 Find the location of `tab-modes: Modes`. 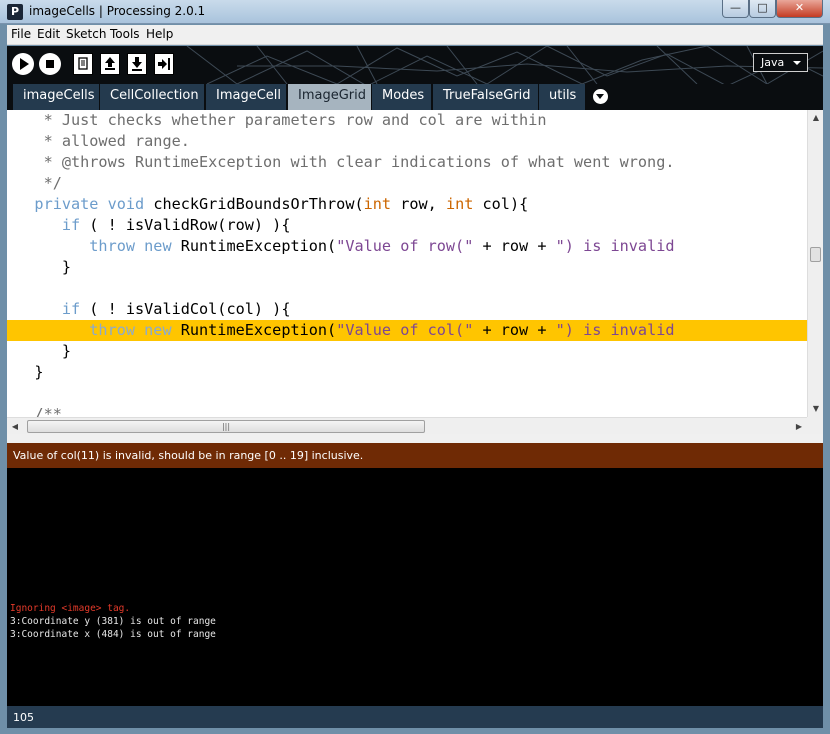

tab-modes: Modes is located at coordinates (401, 97).